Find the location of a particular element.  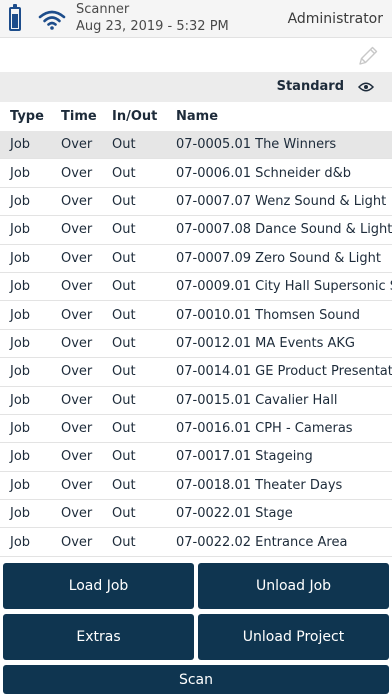

column-header-name: Name is located at coordinates (197, 116).